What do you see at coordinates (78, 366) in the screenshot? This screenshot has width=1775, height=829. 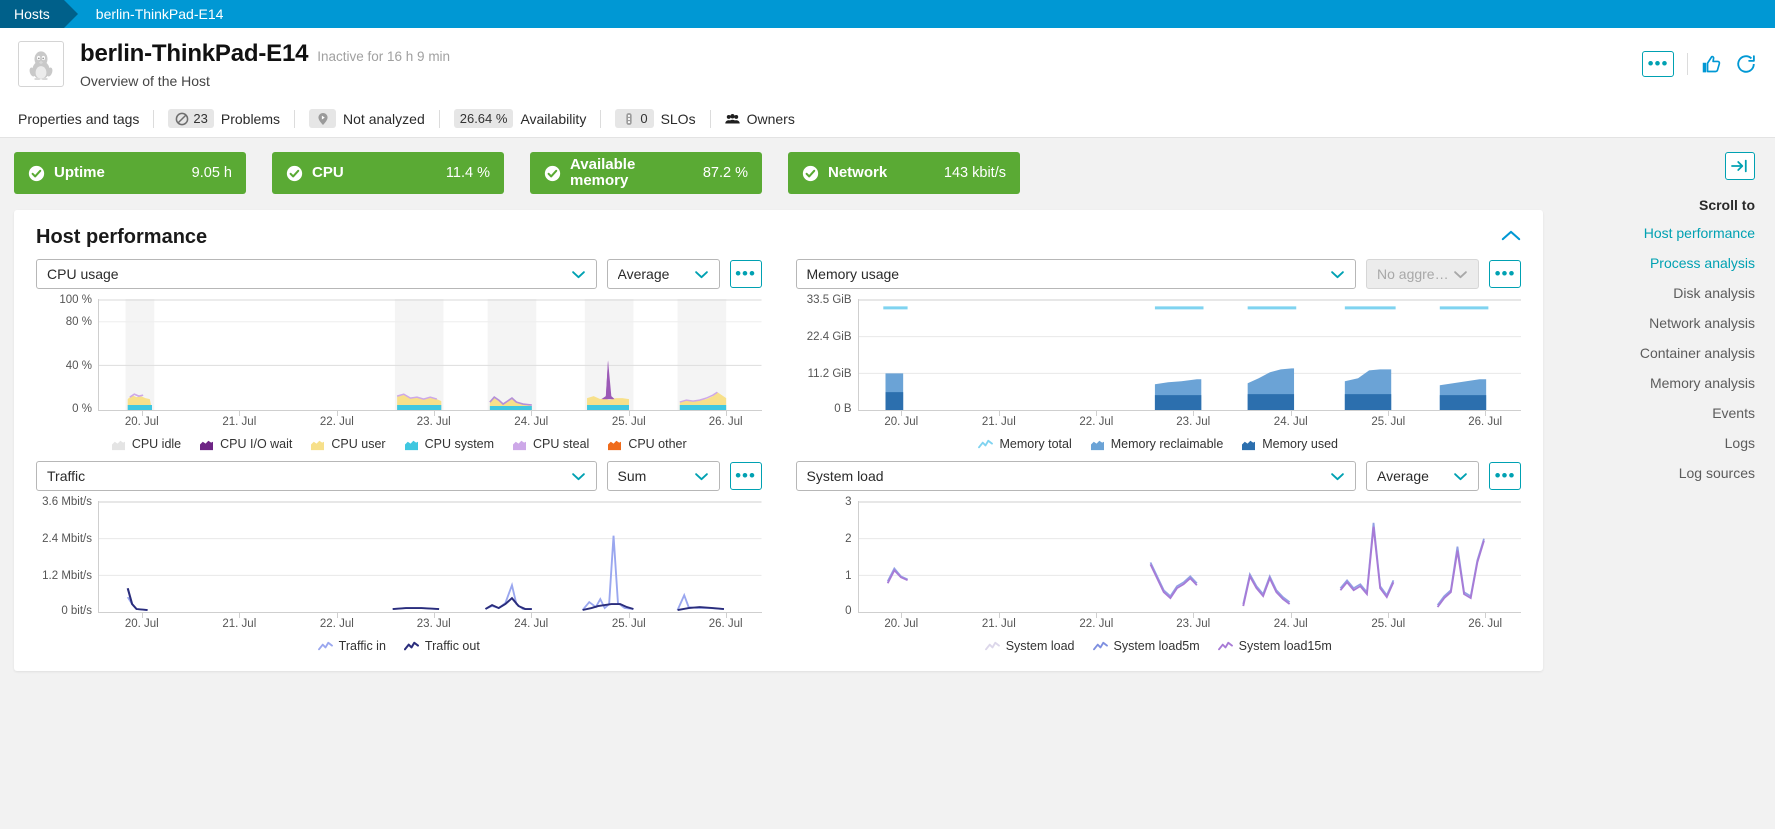 I see `y-tick: 40 %` at bounding box center [78, 366].